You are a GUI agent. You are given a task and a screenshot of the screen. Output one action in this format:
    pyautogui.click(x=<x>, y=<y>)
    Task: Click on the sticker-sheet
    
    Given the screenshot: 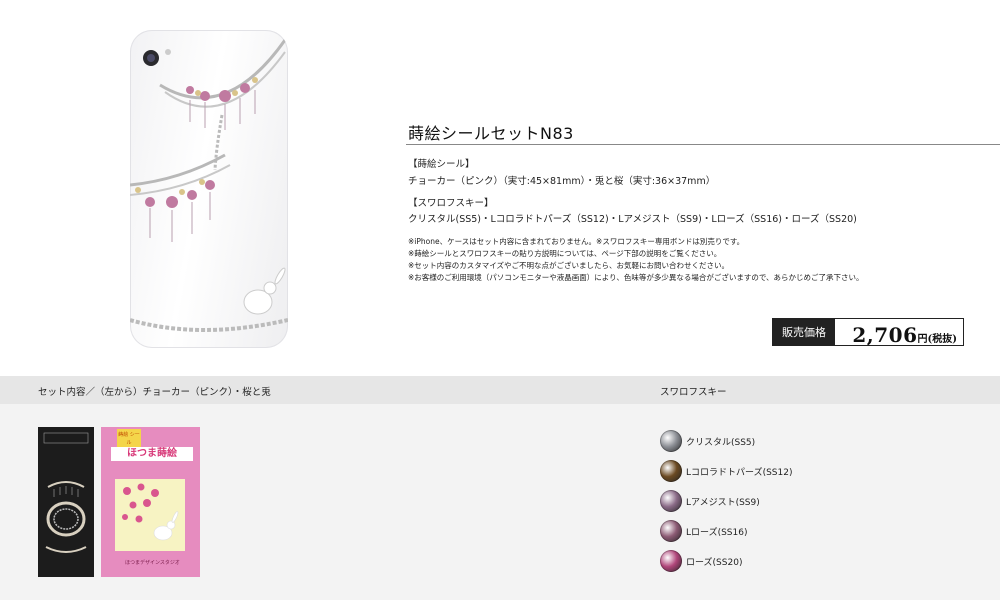 What is the action you would take?
    pyautogui.click(x=150, y=515)
    